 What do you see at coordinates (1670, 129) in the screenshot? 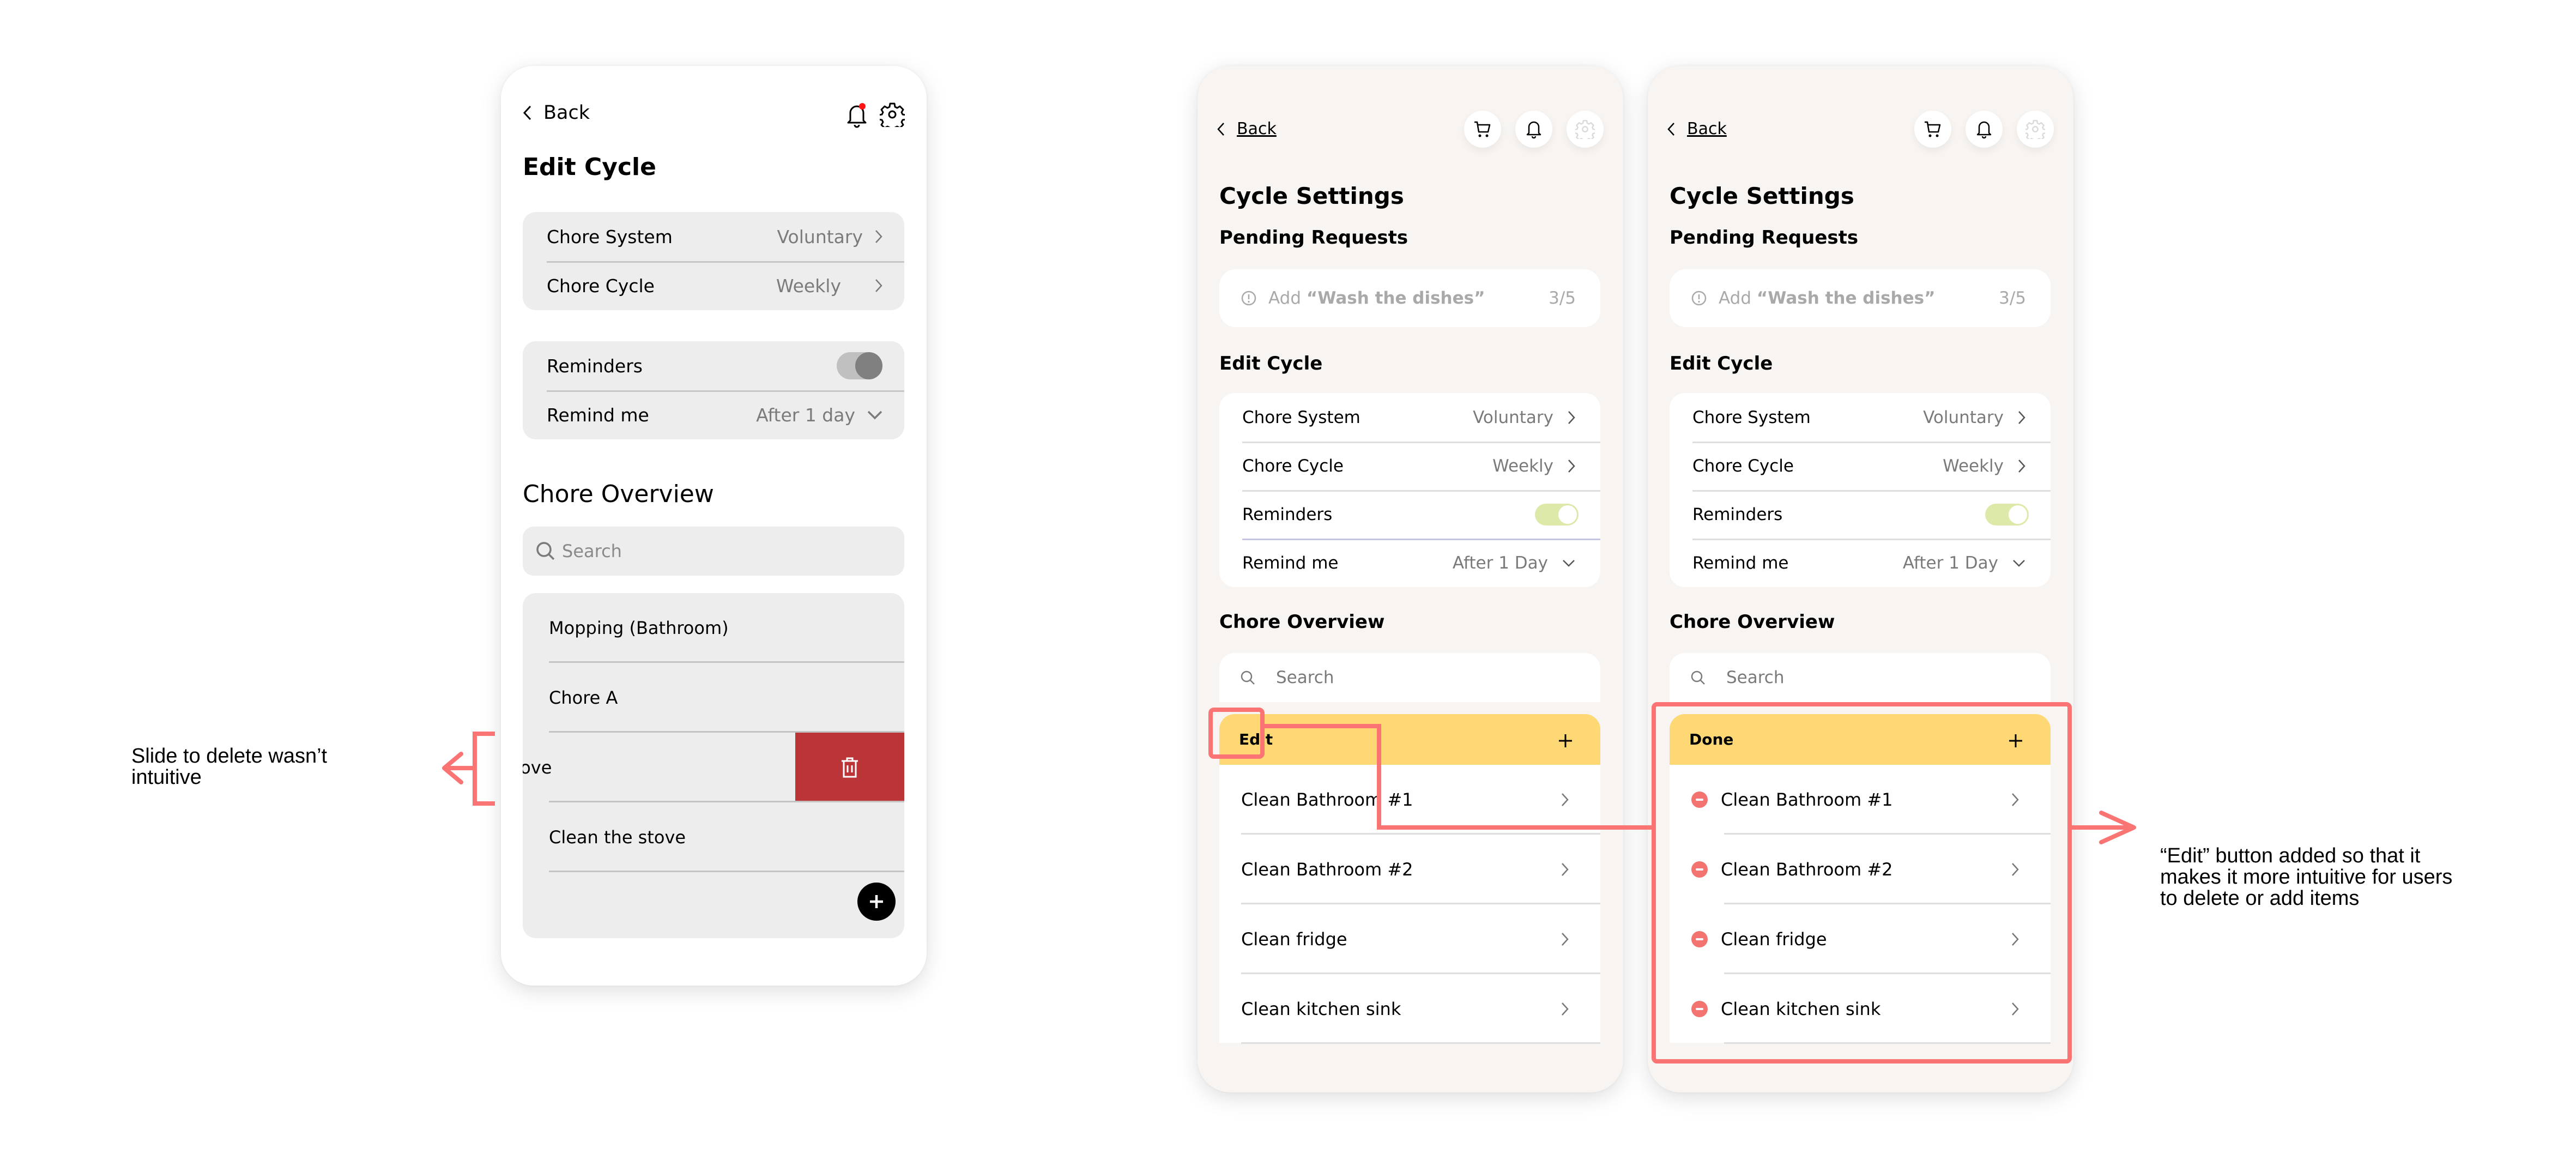
I see `chevron-left-icon` at bounding box center [1670, 129].